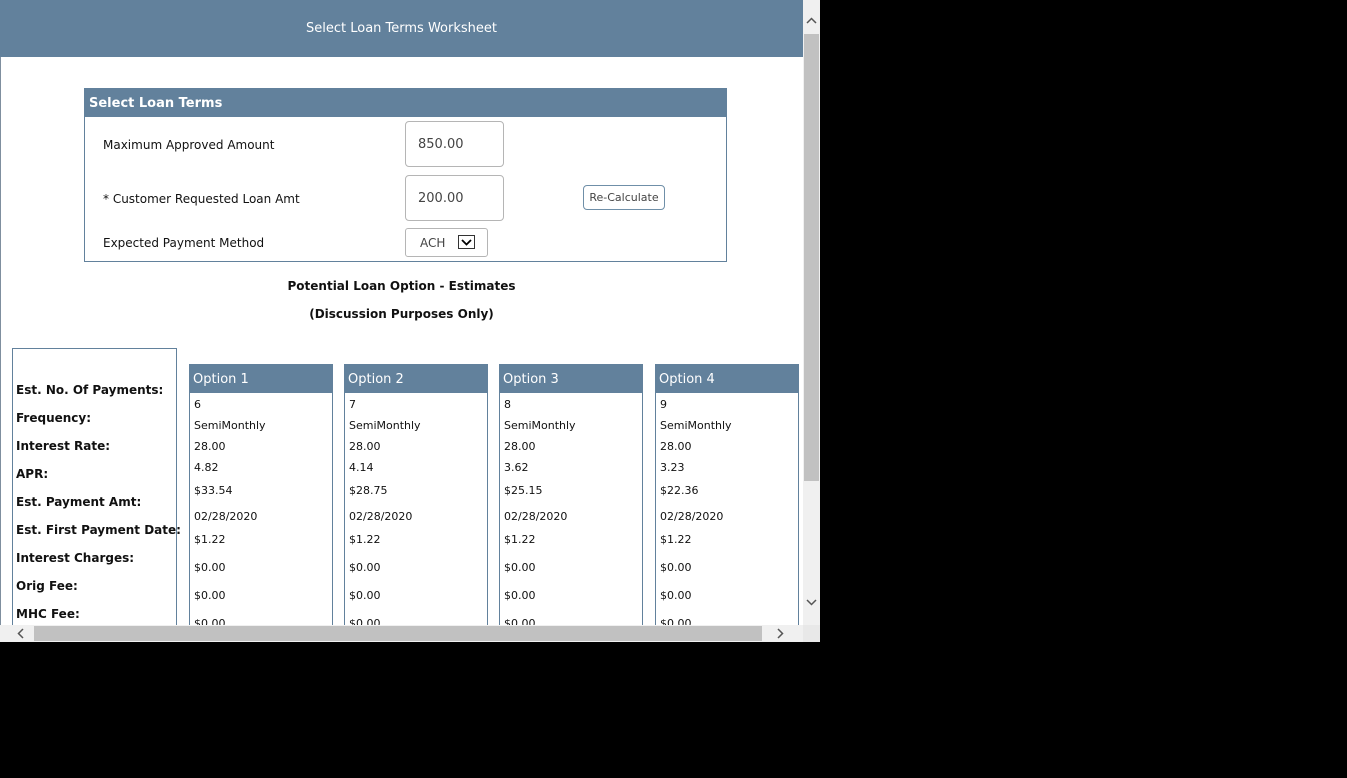 The height and width of the screenshot is (778, 1347). I want to click on option-payments: 6, so click(197, 404).